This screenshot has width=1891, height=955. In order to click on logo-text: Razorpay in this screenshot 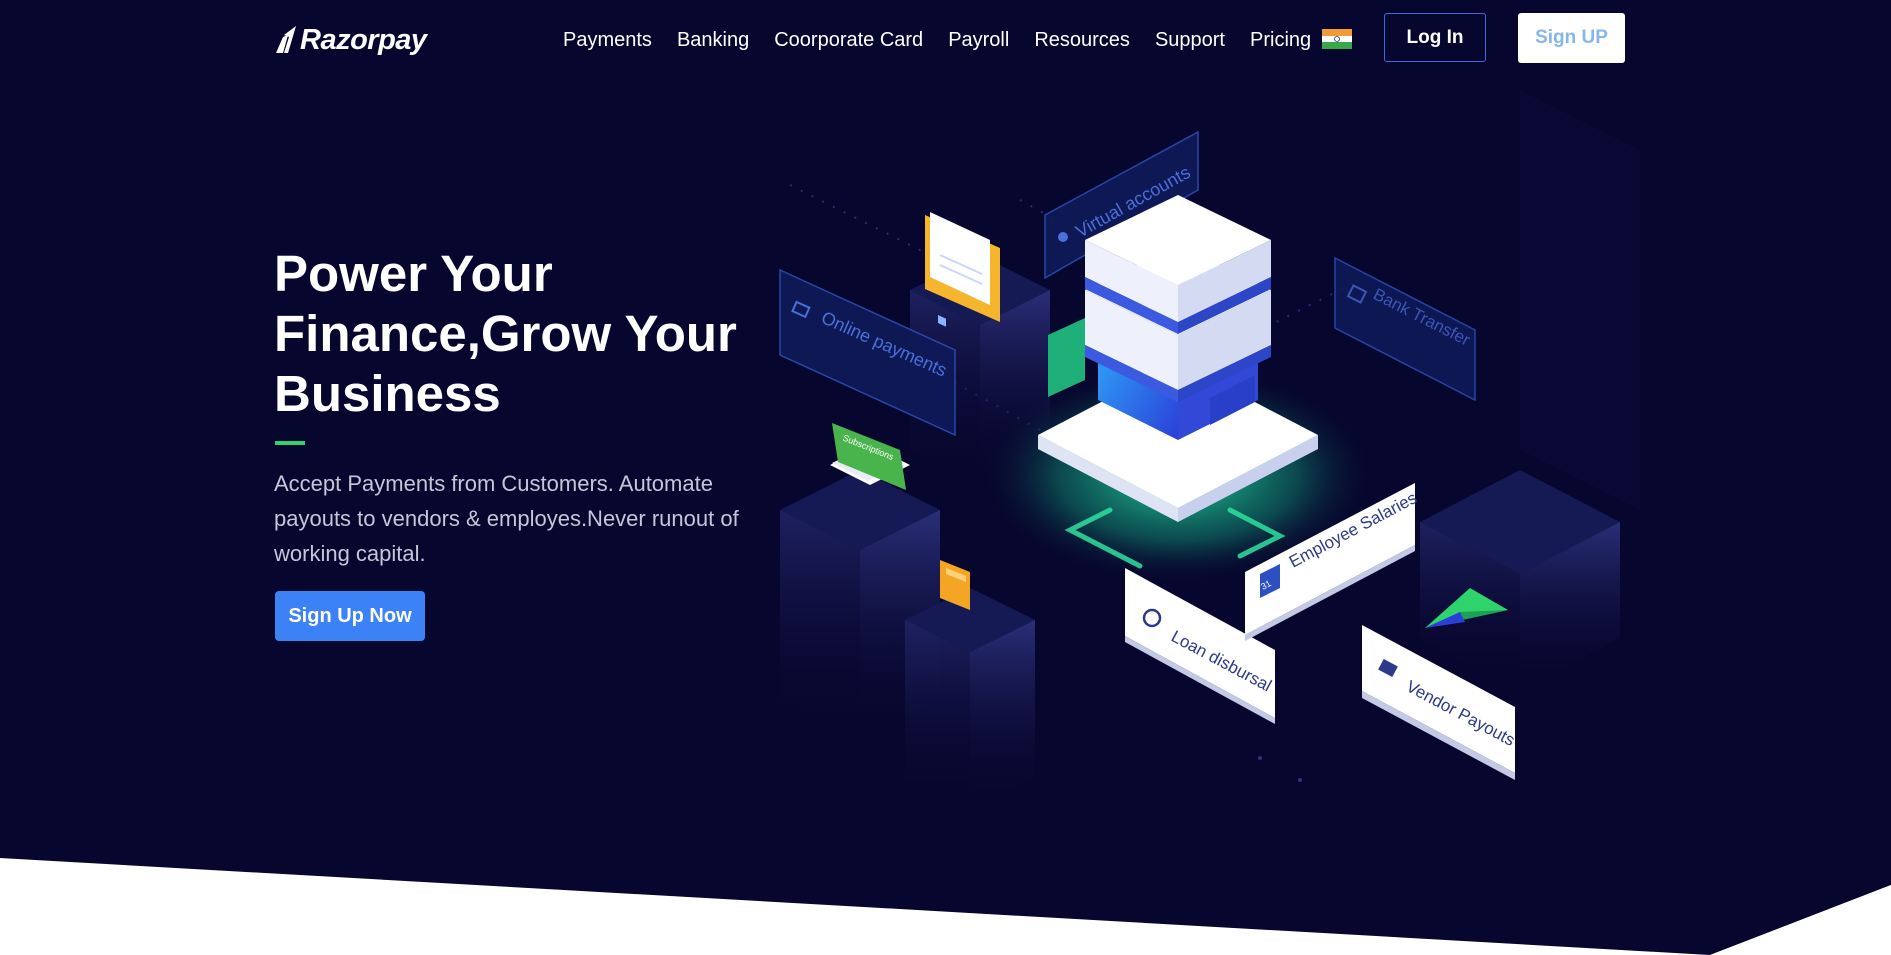, I will do `click(363, 39)`.